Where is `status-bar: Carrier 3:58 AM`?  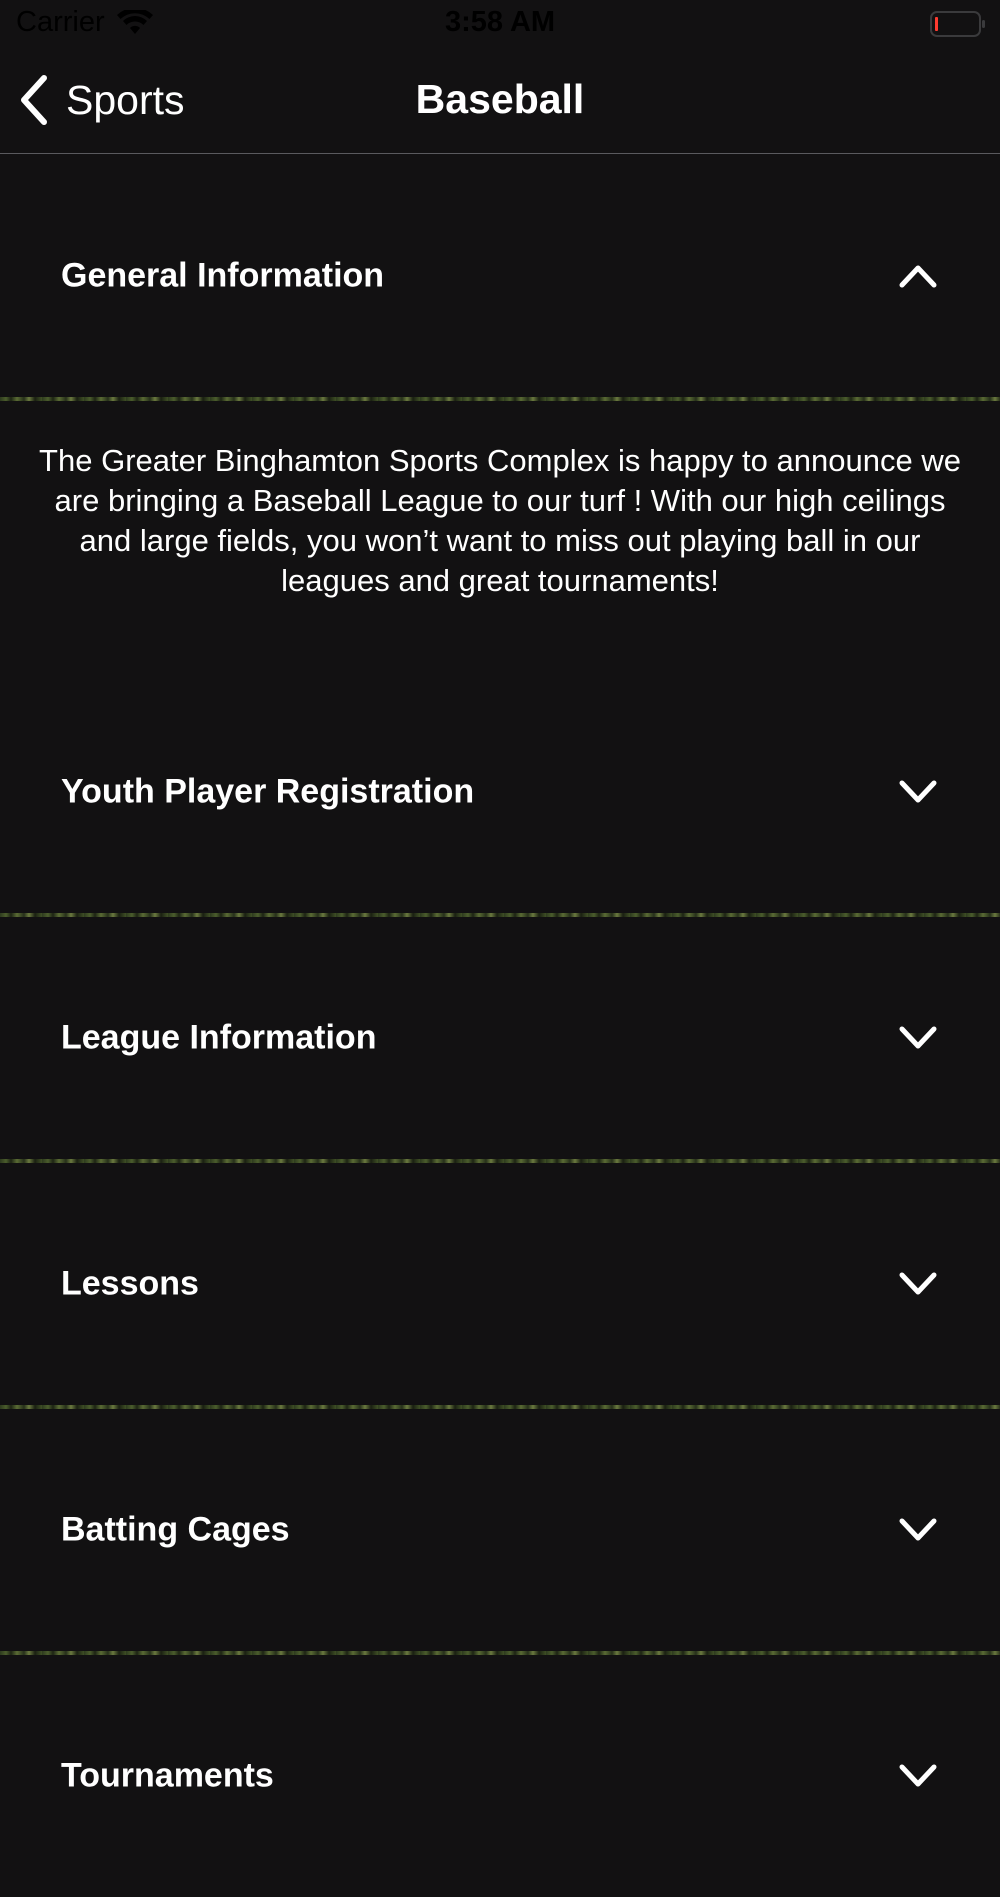 status-bar: Carrier 3:58 AM is located at coordinates (500, 25).